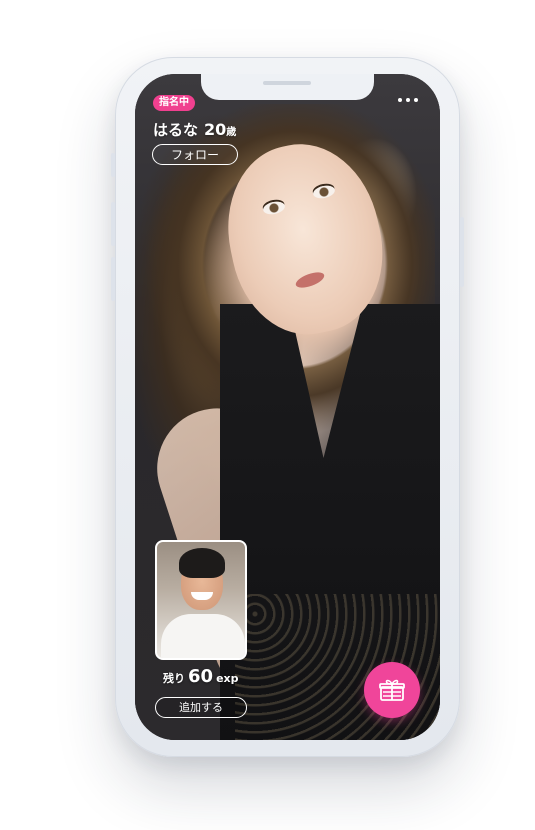  I want to click on profile-age: 20, so click(215, 129).